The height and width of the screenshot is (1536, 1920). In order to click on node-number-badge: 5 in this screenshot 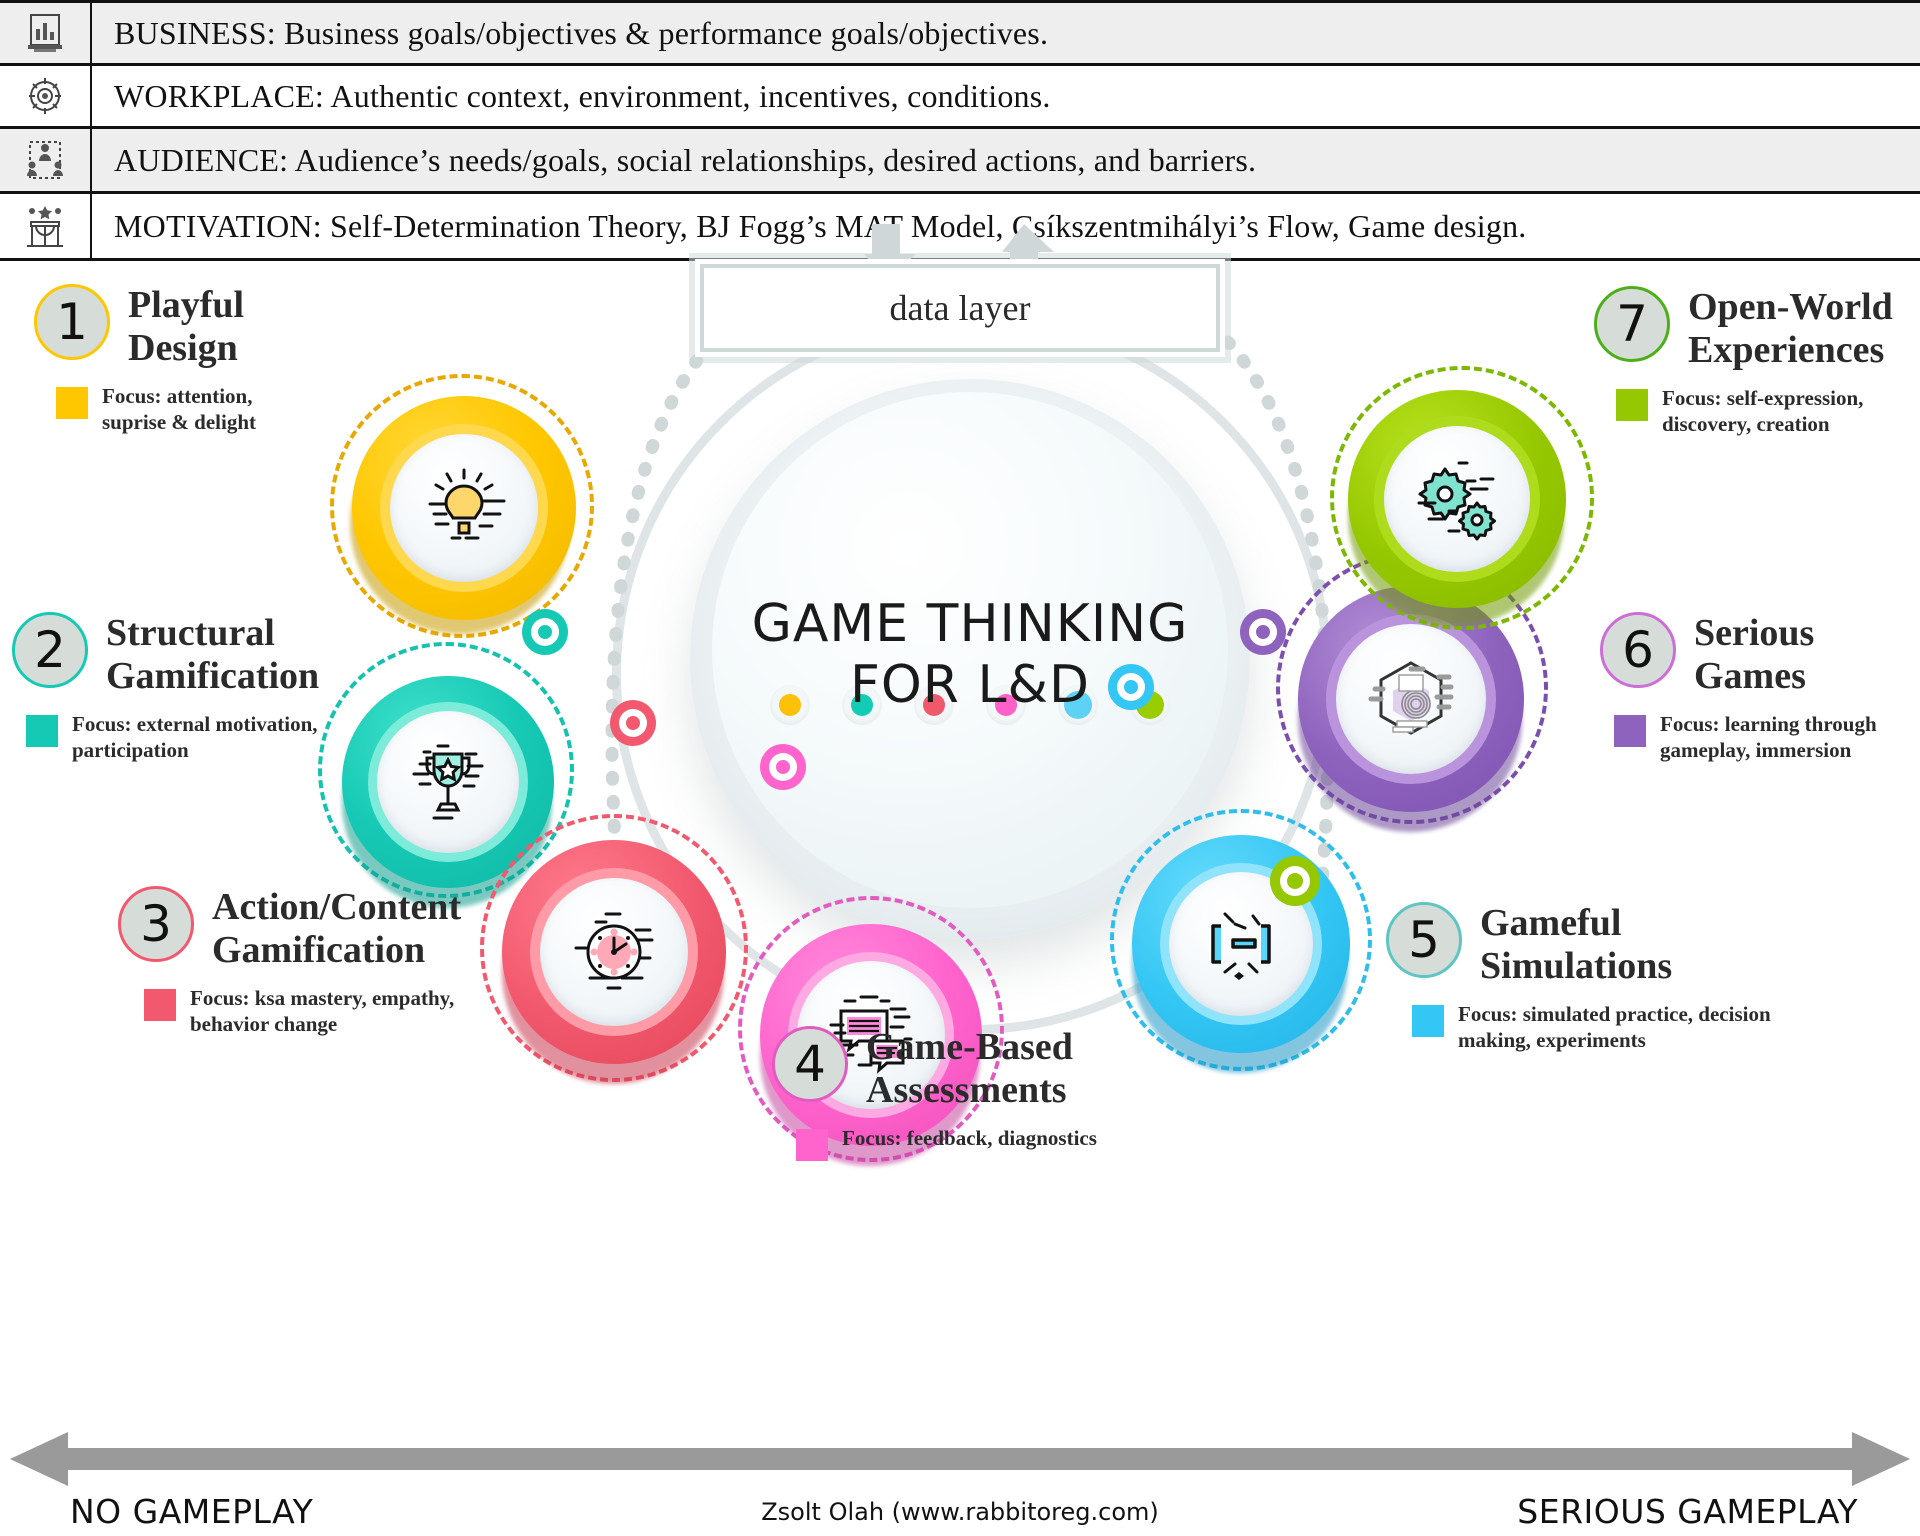, I will do `click(1424, 940)`.